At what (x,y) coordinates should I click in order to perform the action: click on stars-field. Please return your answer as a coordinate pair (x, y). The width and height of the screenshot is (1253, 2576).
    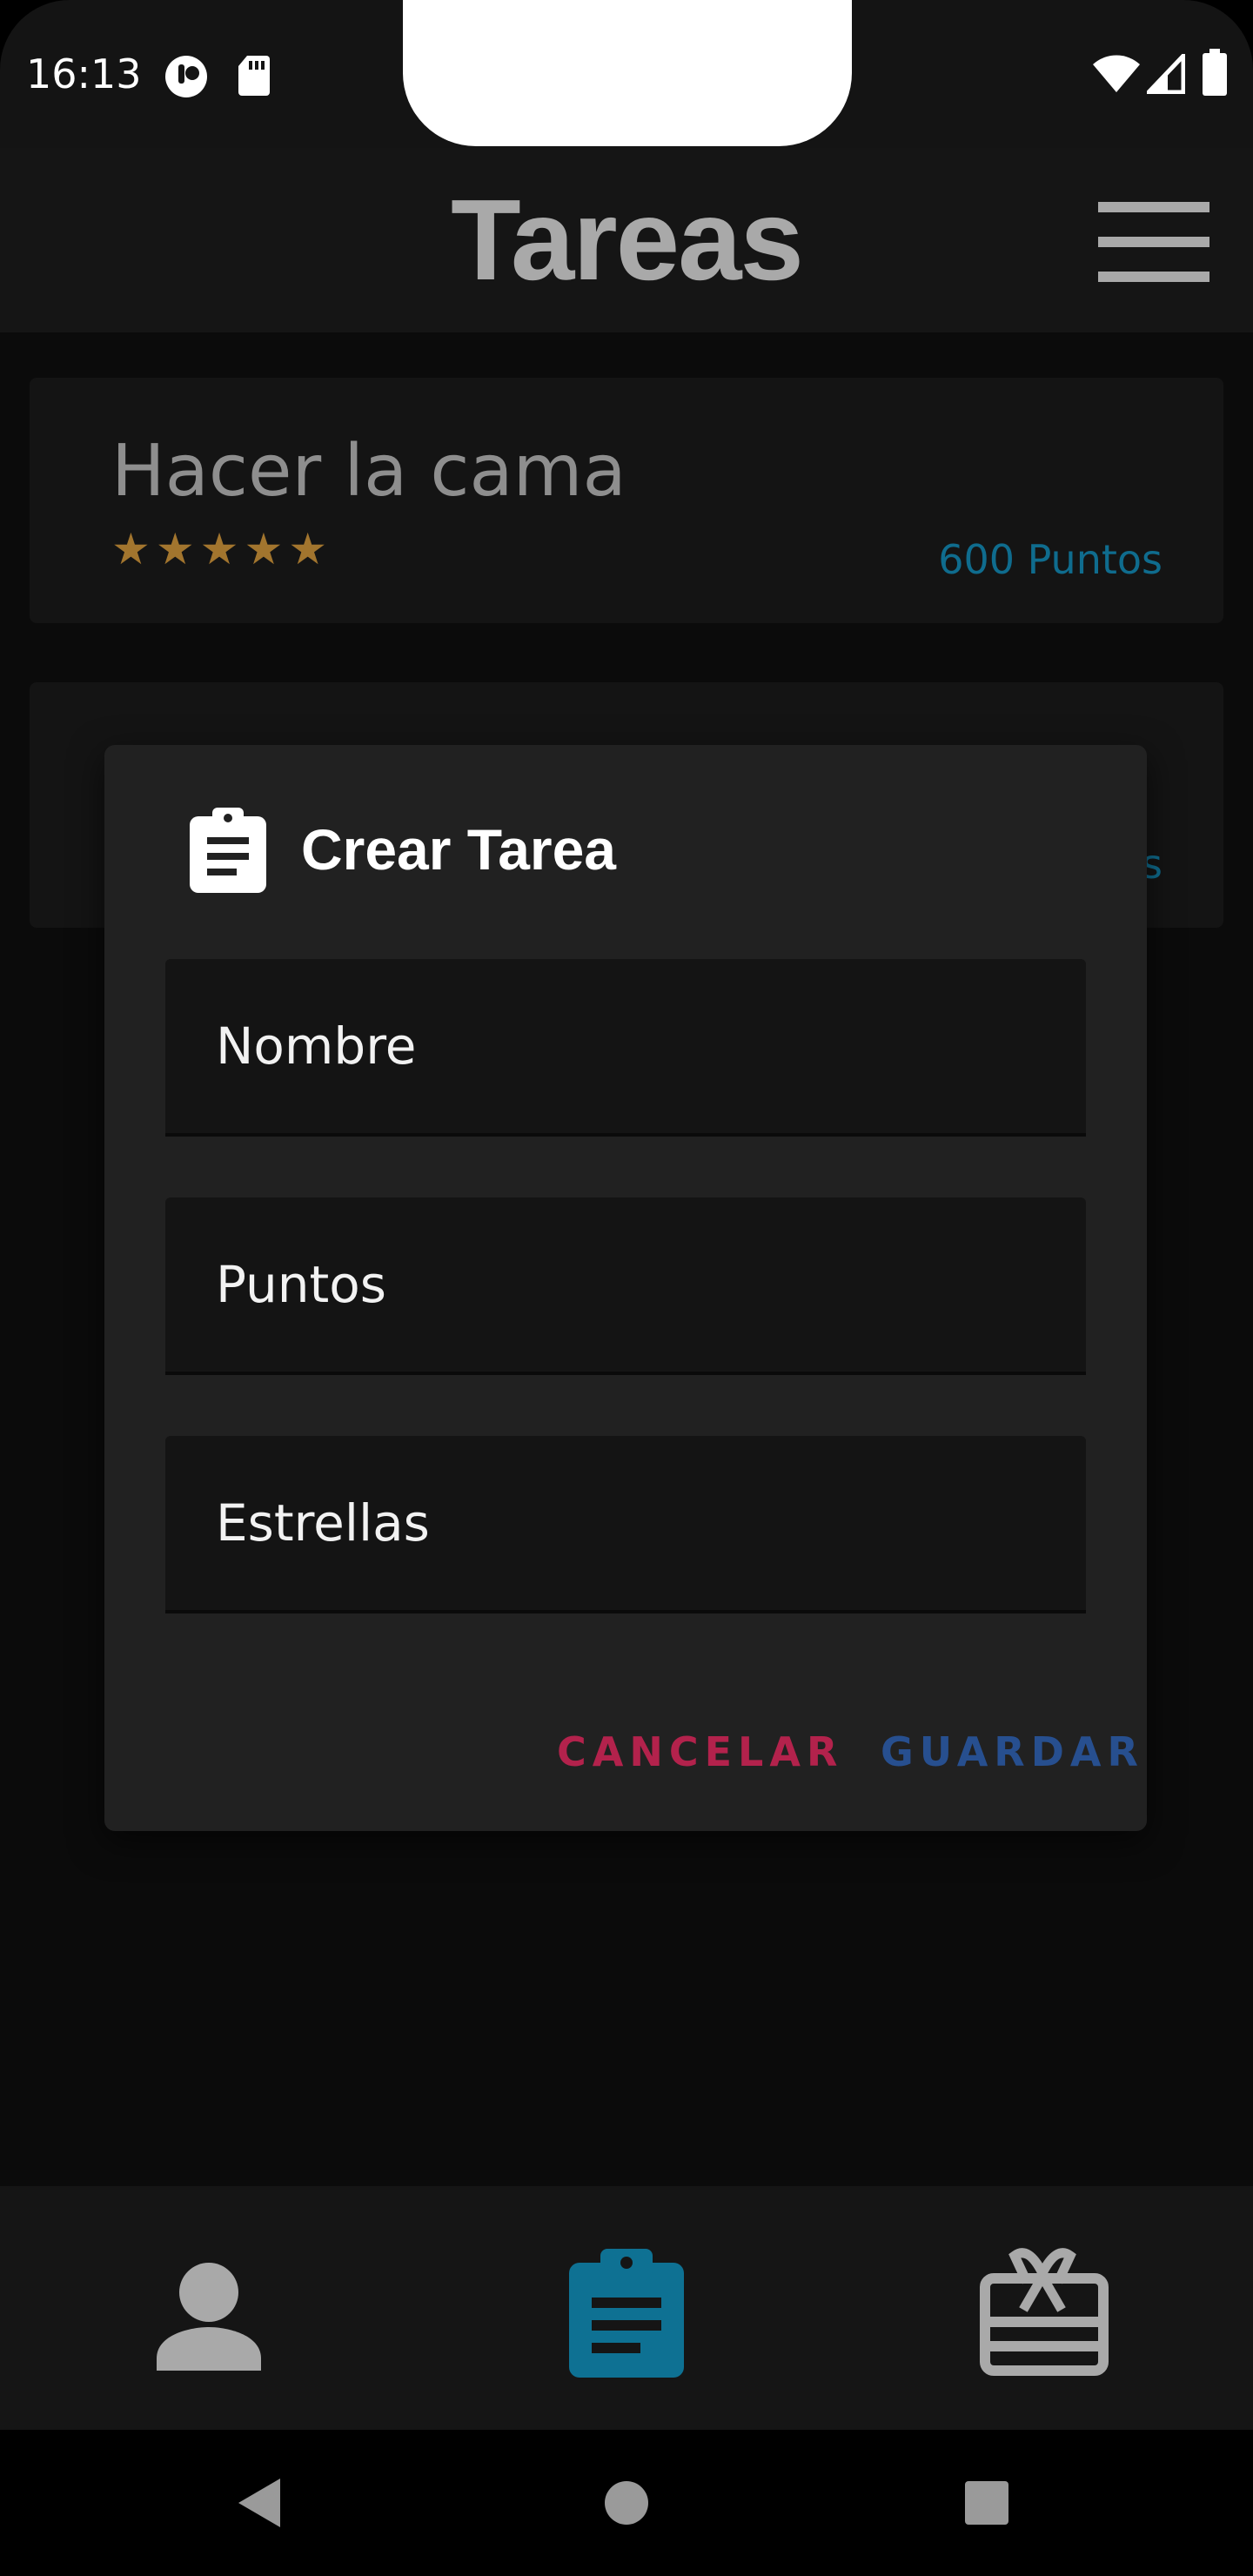
    Looking at the image, I should click on (625, 1524).